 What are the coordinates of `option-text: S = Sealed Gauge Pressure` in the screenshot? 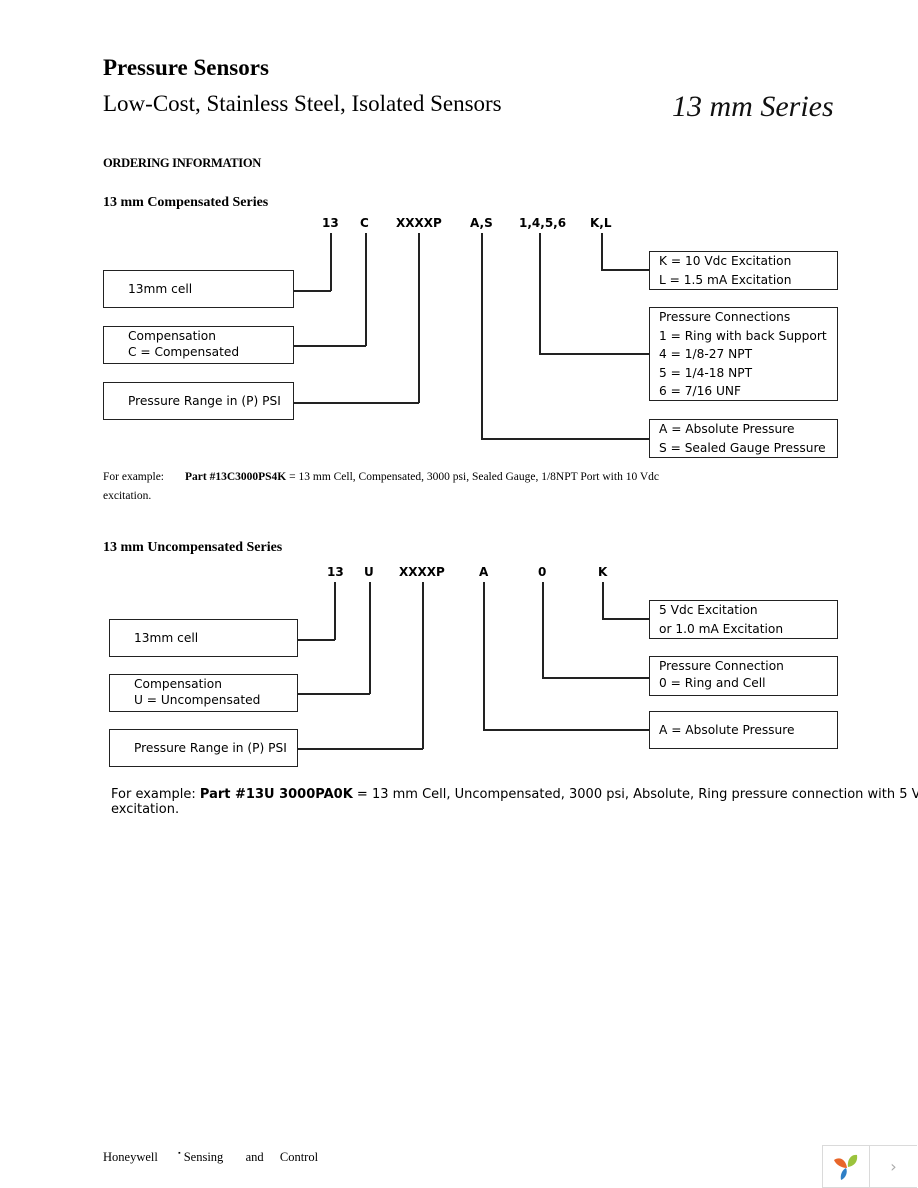 It's located at (742, 447).